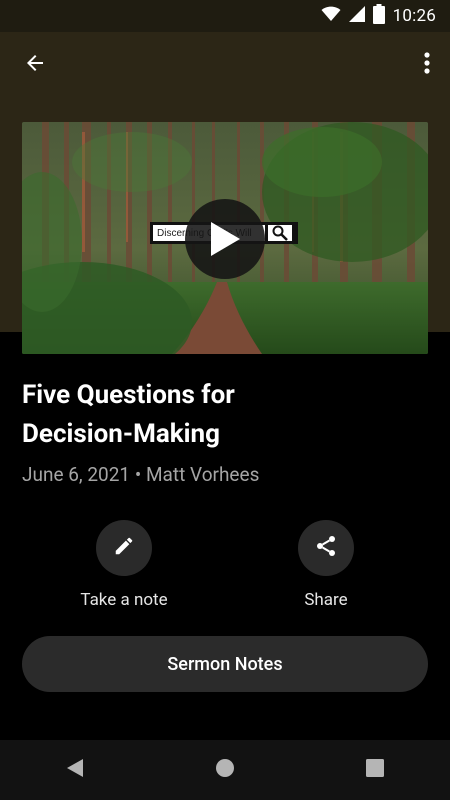  I want to click on system-nav-bar, so click(225, 770).